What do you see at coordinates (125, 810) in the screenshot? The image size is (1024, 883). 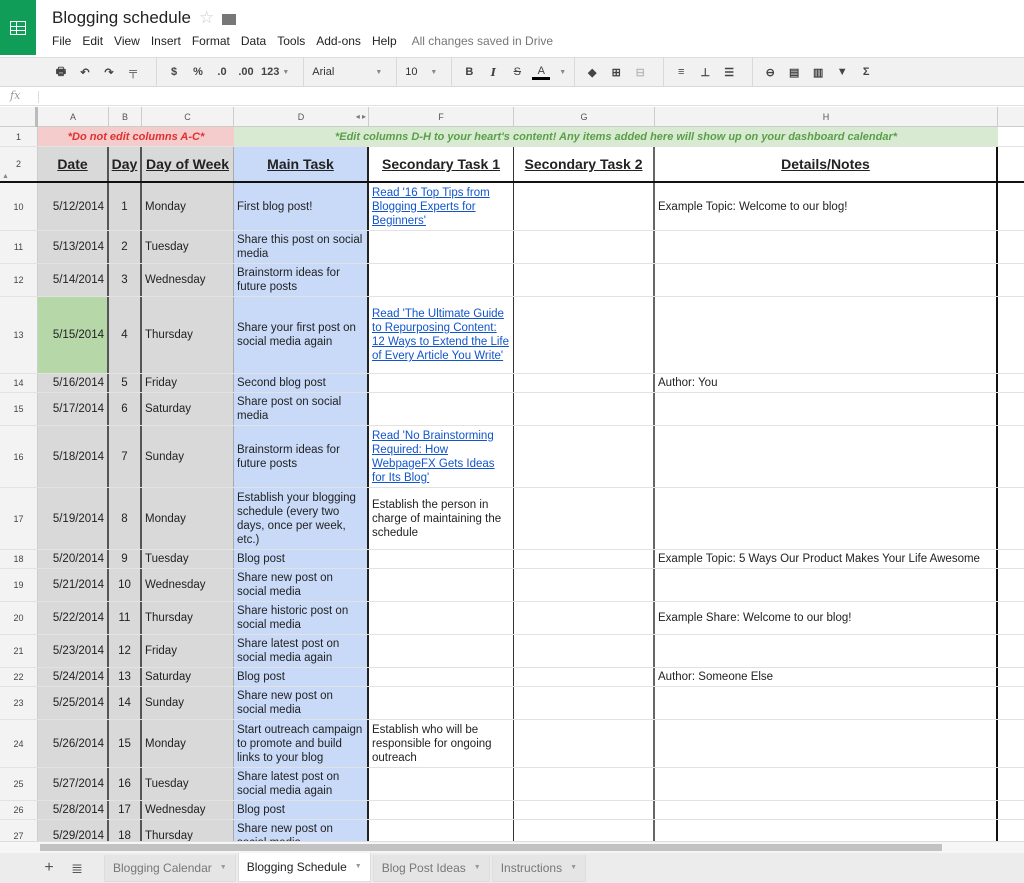 I see `day-cell: 17` at bounding box center [125, 810].